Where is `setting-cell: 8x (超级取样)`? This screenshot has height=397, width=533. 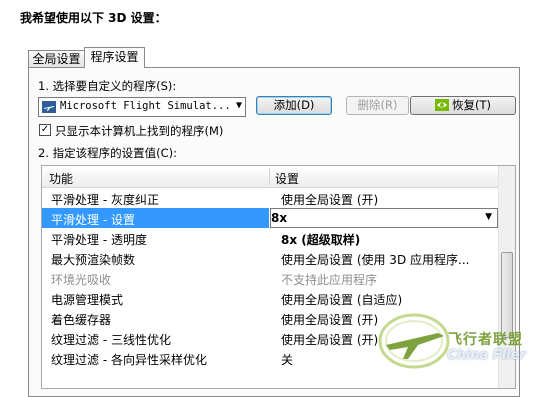
setting-cell: 8x (超级取样) is located at coordinates (321, 240).